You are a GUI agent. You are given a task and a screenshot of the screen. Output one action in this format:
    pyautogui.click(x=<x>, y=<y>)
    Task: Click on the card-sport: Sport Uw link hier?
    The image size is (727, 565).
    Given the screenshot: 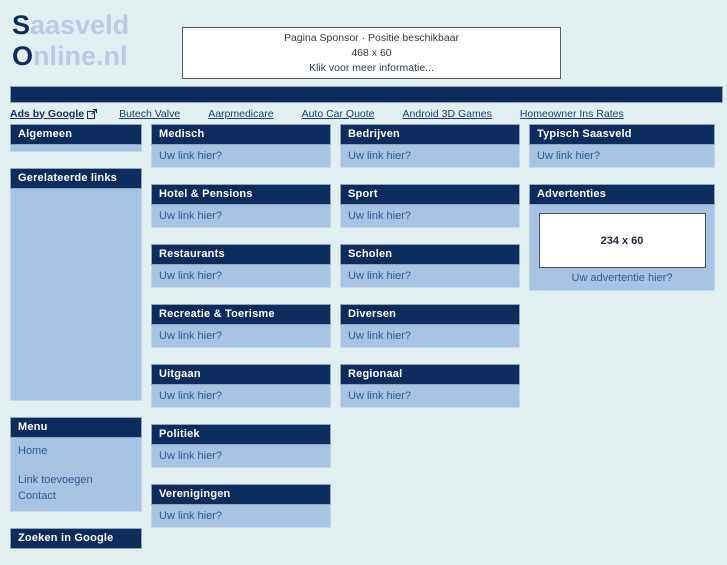 What is the action you would take?
    pyautogui.click(x=430, y=206)
    